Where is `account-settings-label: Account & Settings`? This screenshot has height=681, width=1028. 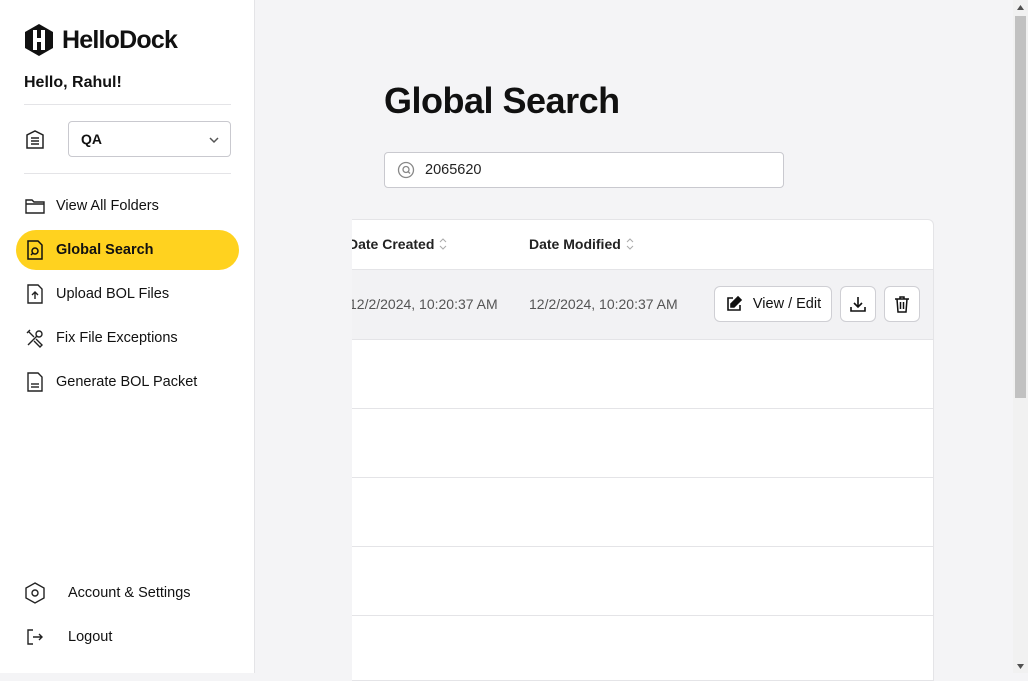
account-settings-label: Account & Settings is located at coordinates (129, 593).